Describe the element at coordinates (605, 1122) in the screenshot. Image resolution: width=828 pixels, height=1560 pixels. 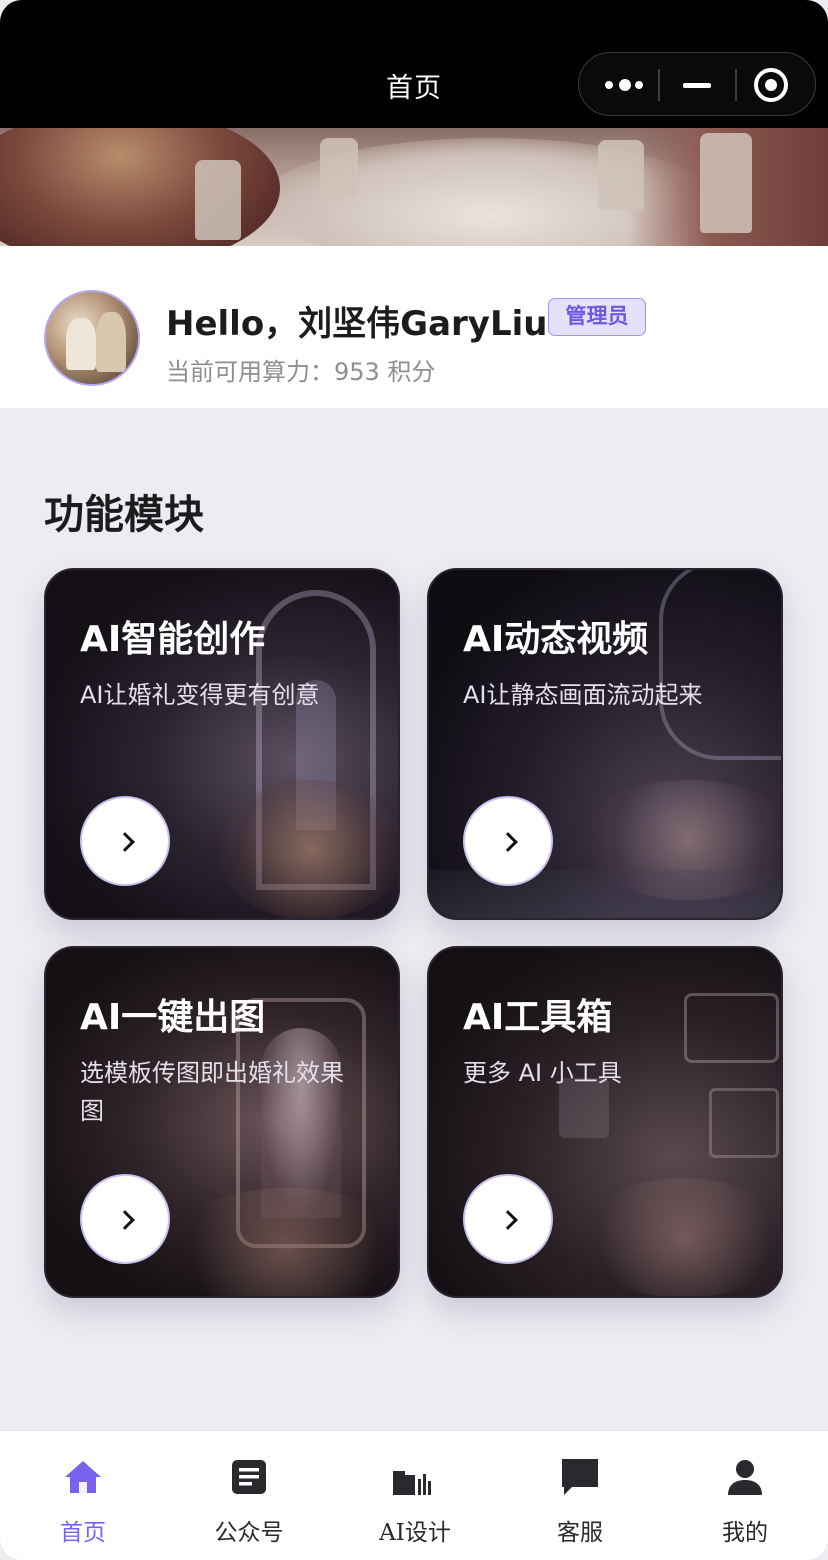
I see `module-card-ai-toolbox: AI工具箱 更多 AI 小工具` at that location.